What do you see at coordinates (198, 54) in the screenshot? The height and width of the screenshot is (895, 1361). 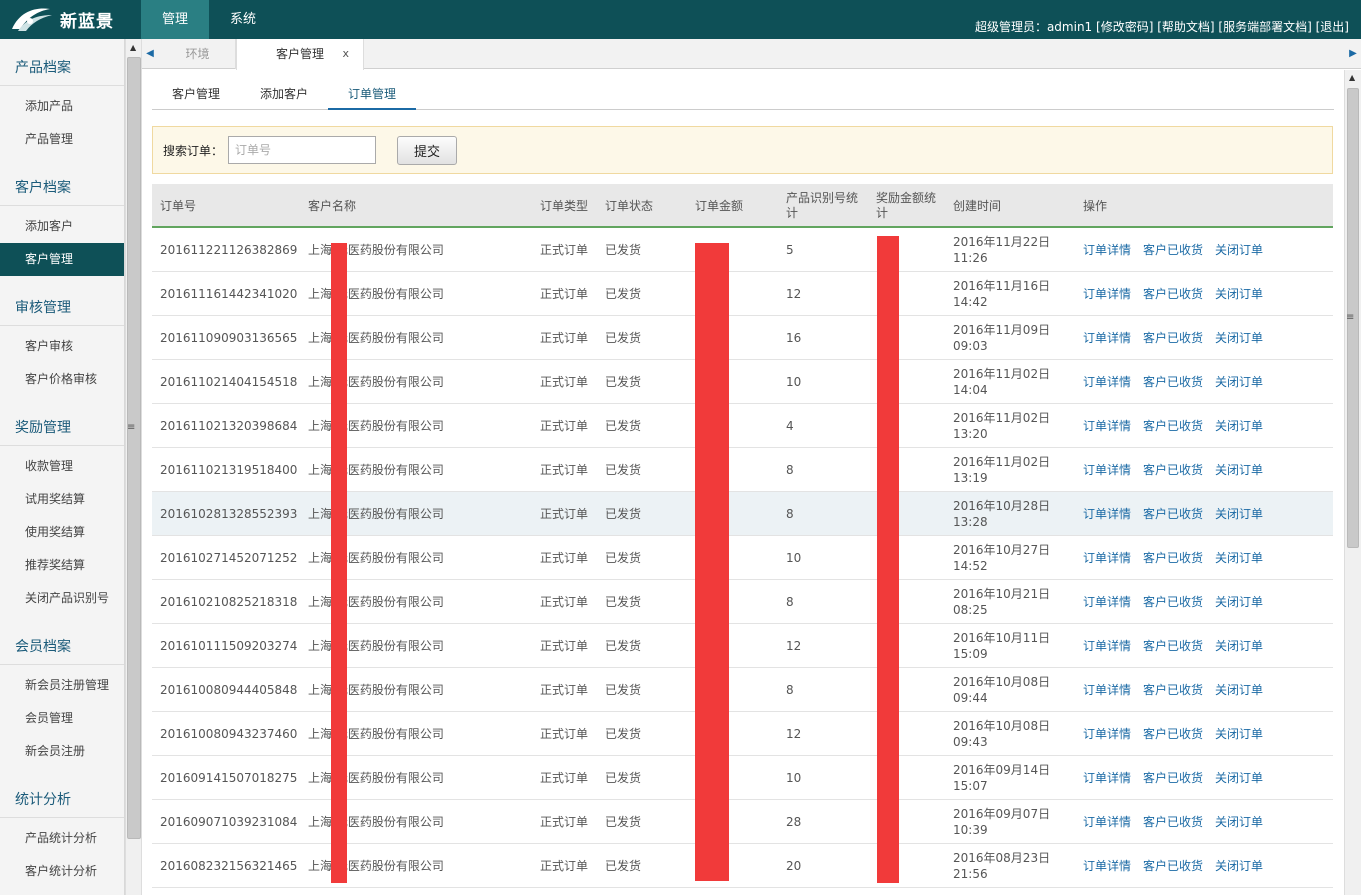 I see `tab-environment: 环境` at bounding box center [198, 54].